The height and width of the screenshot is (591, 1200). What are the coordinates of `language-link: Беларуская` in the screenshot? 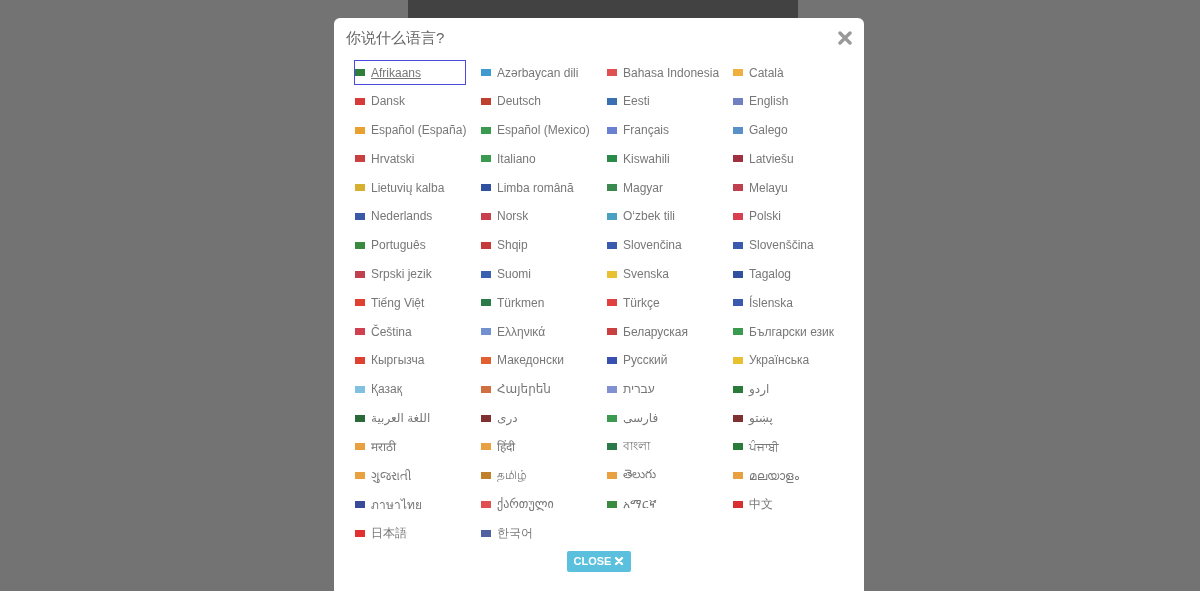 It's located at (662, 332).